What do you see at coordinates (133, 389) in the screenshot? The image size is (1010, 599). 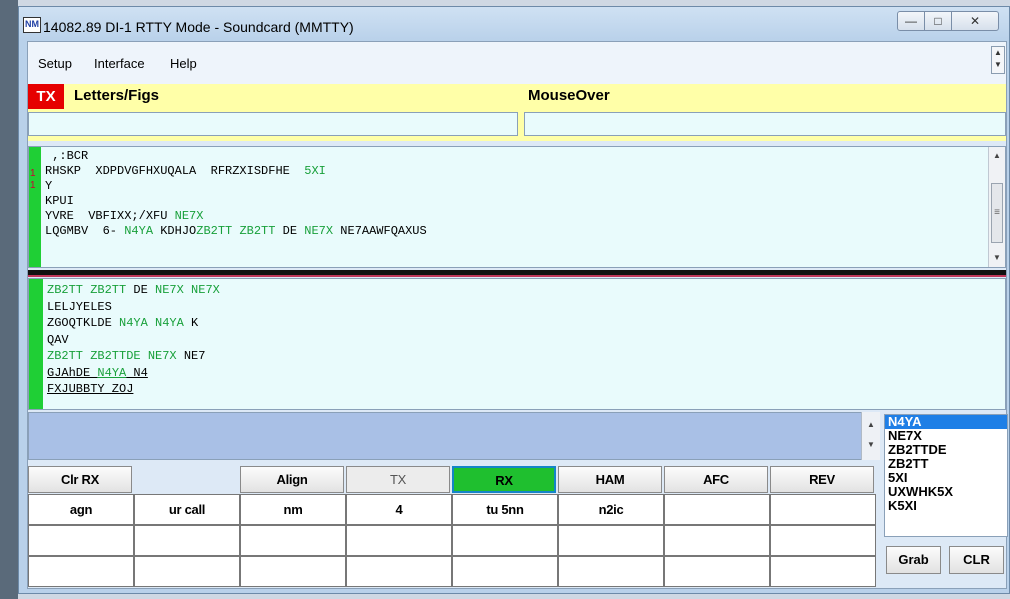 I see `rx-text-line: FXJUBBTY ZOJ` at bounding box center [133, 389].